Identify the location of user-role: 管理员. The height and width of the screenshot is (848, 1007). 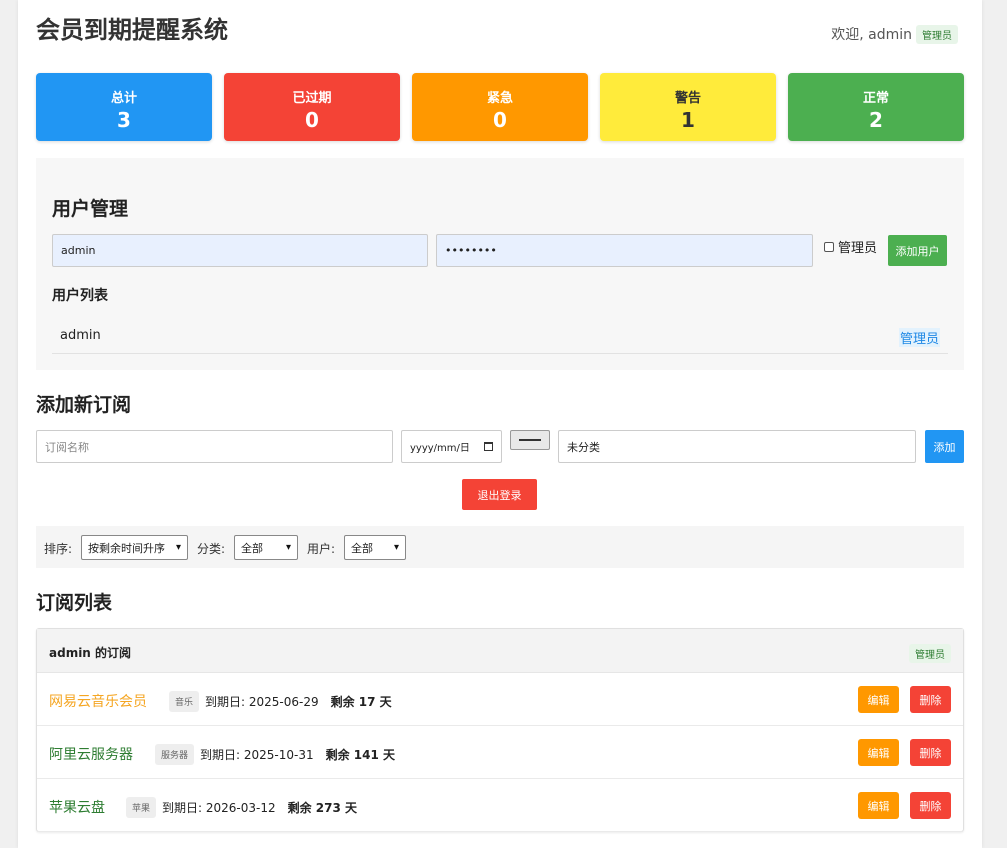
(919, 337).